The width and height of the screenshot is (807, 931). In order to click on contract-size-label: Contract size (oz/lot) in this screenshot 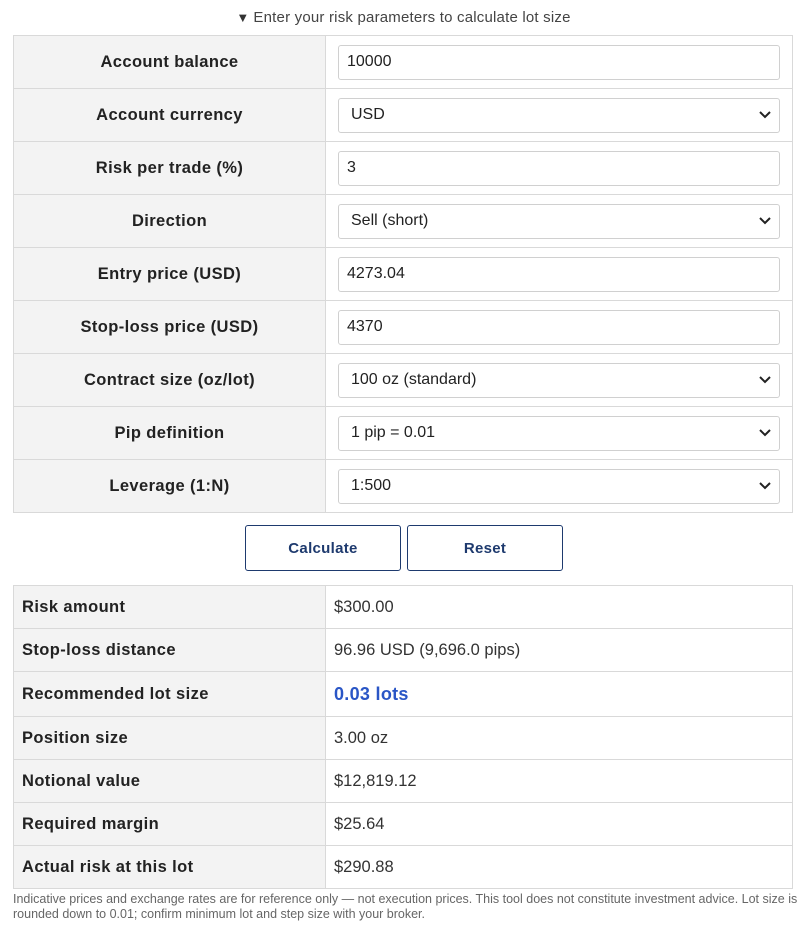, I will do `click(169, 380)`.